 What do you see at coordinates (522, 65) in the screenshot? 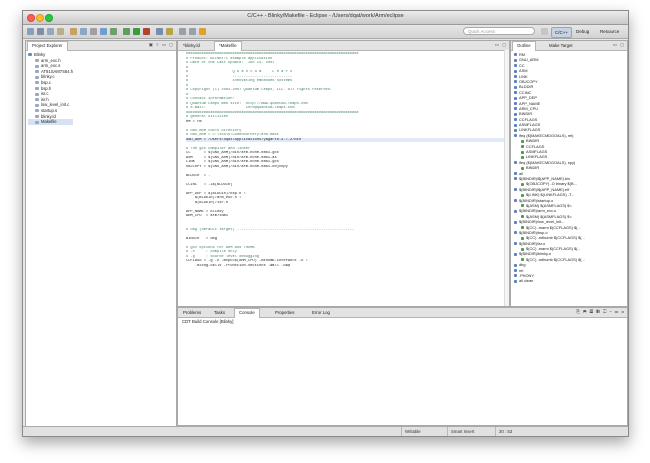
I see `outline-item-label: CC` at bounding box center [522, 65].